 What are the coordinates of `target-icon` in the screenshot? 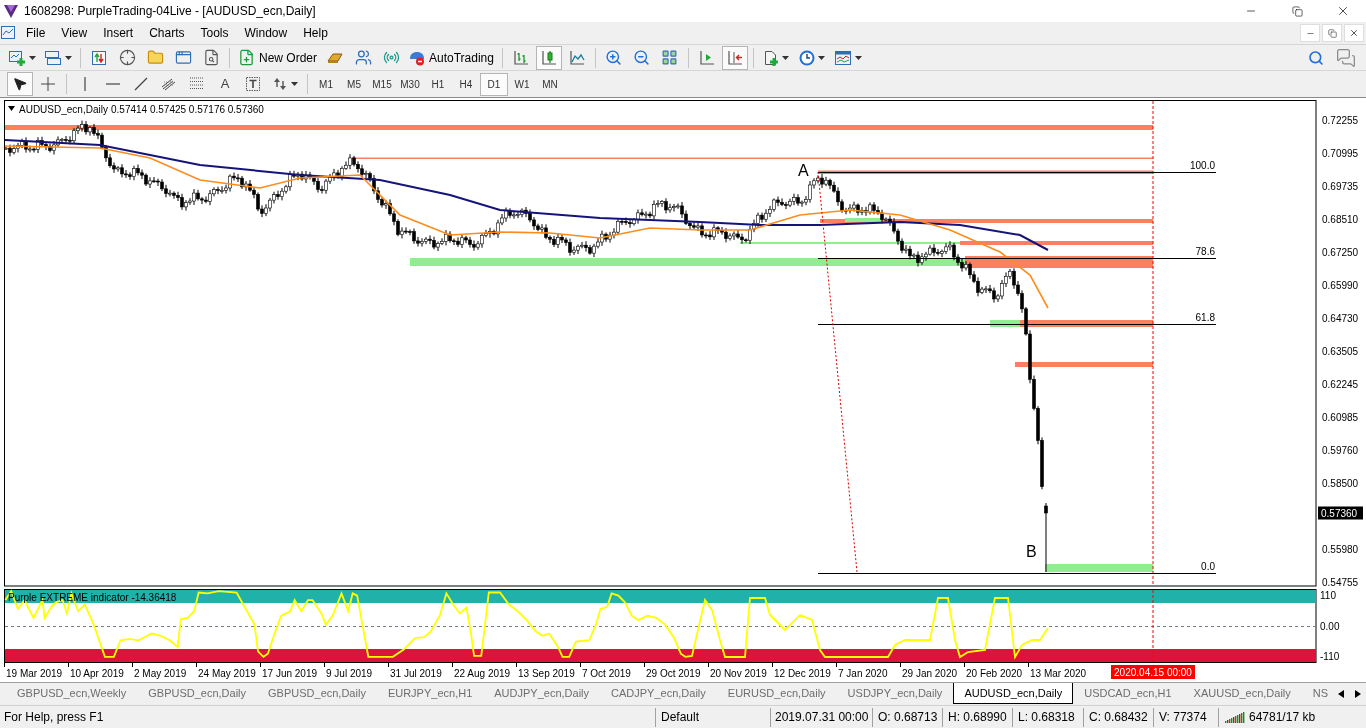 It's located at (127, 57).